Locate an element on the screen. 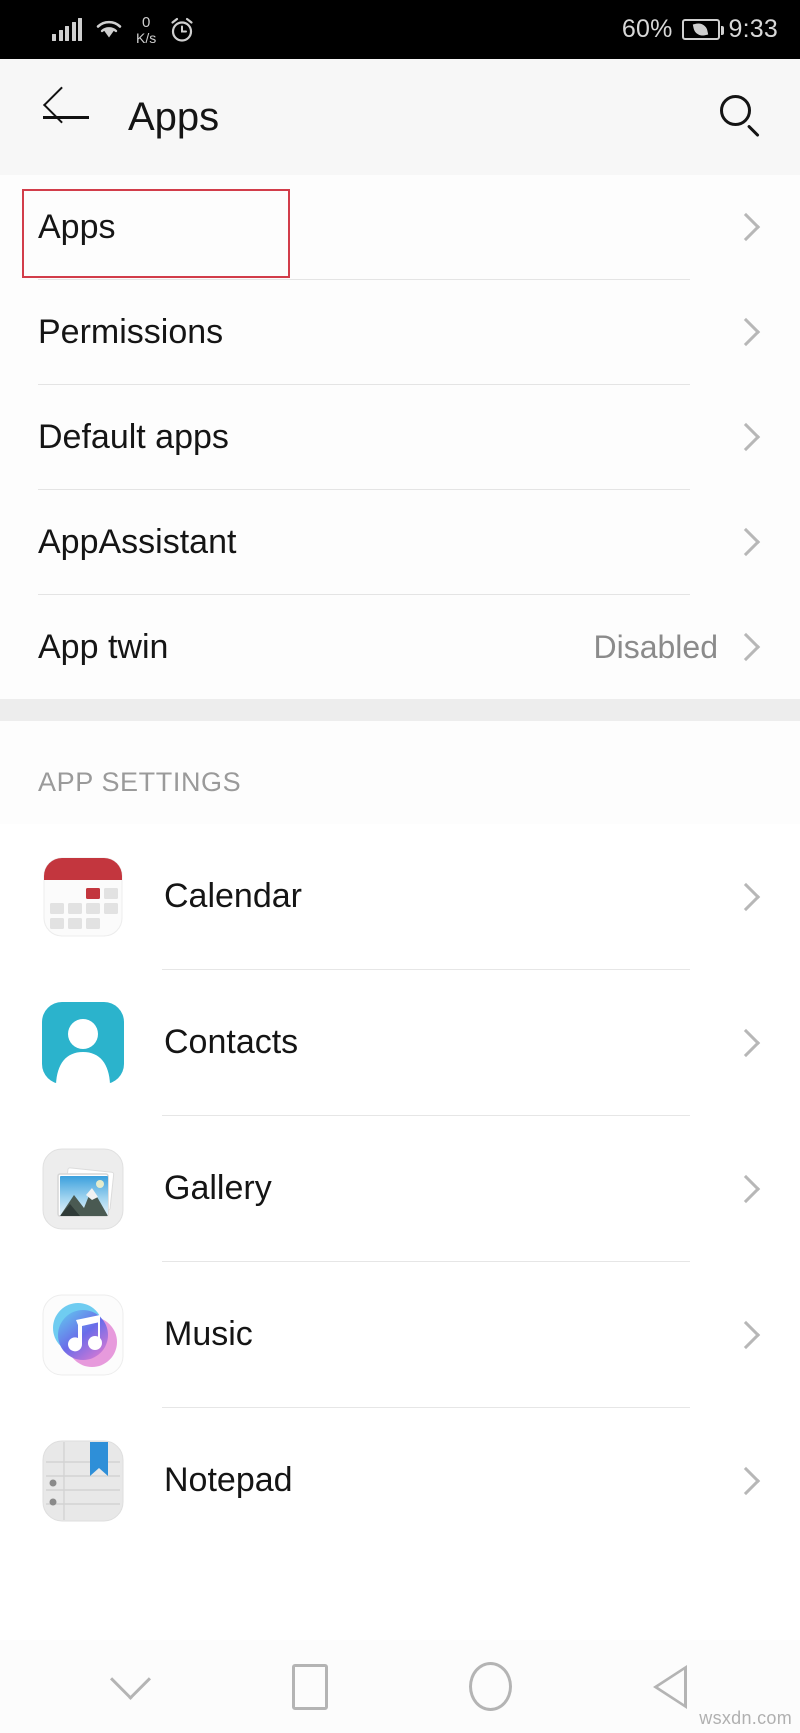 Image resolution: width=800 pixels, height=1733 pixels. notepad-app-icon is located at coordinates (83, 1481).